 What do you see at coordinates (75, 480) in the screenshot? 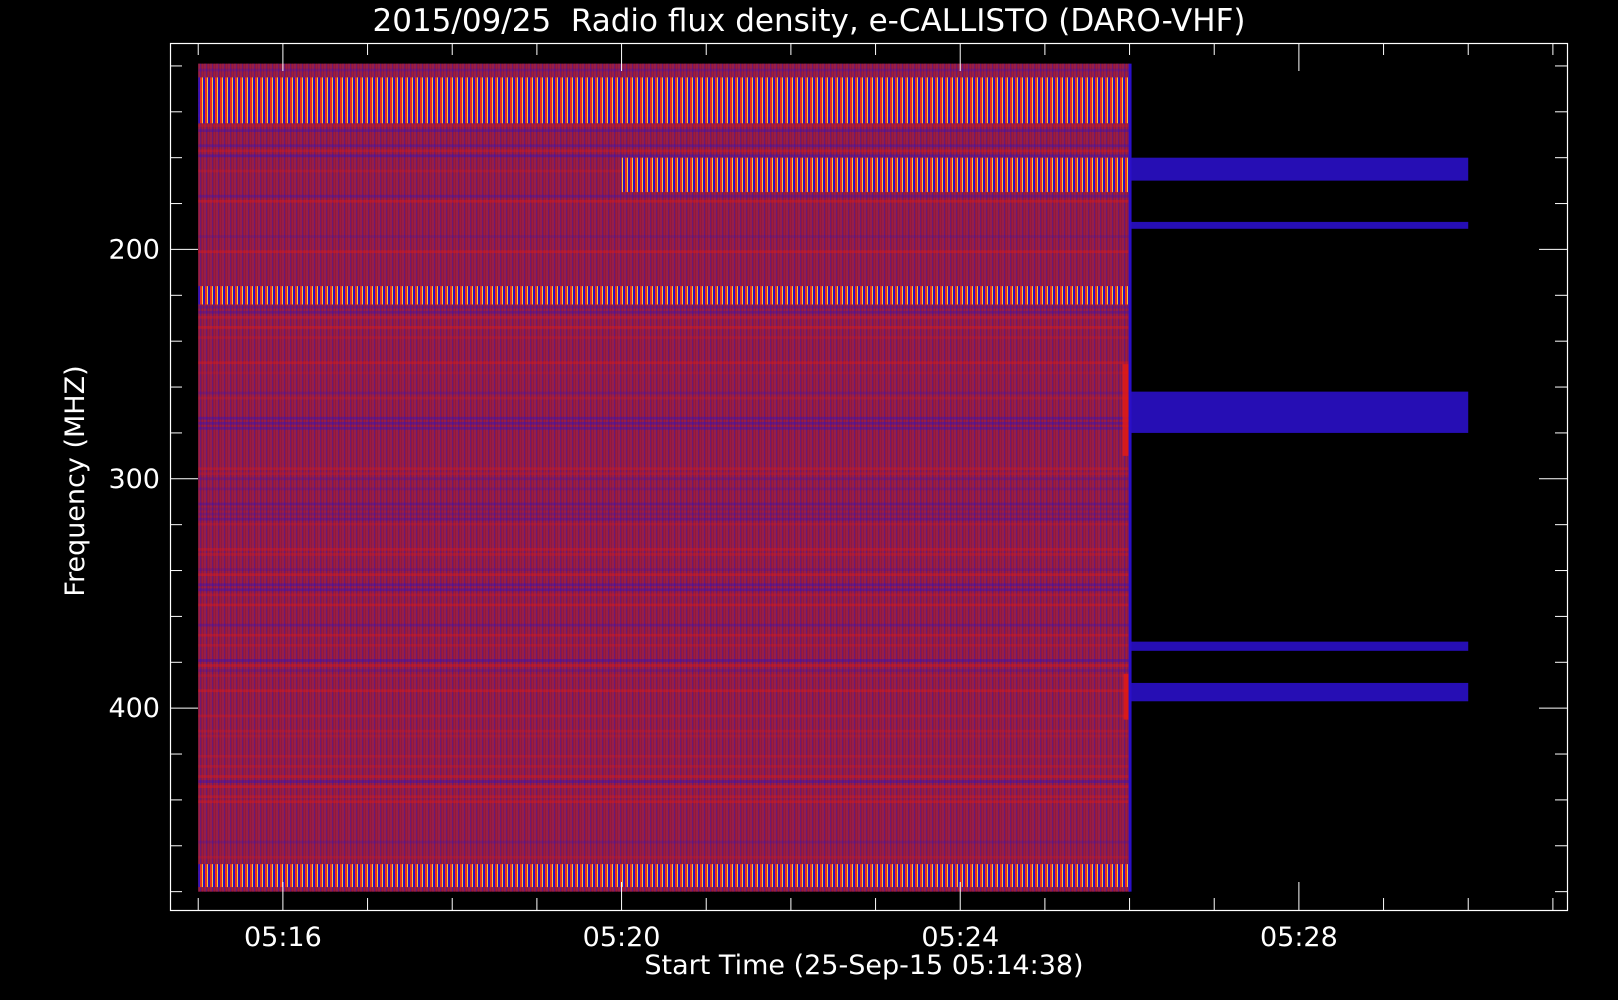
I see `y-axis-label: Frequency (MHZ)` at bounding box center [75, 480].